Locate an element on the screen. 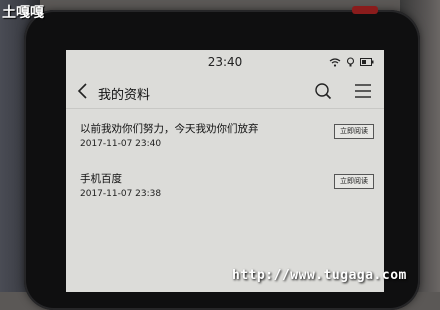  status-bar: 23:40 is located at coordinates (225, 60).